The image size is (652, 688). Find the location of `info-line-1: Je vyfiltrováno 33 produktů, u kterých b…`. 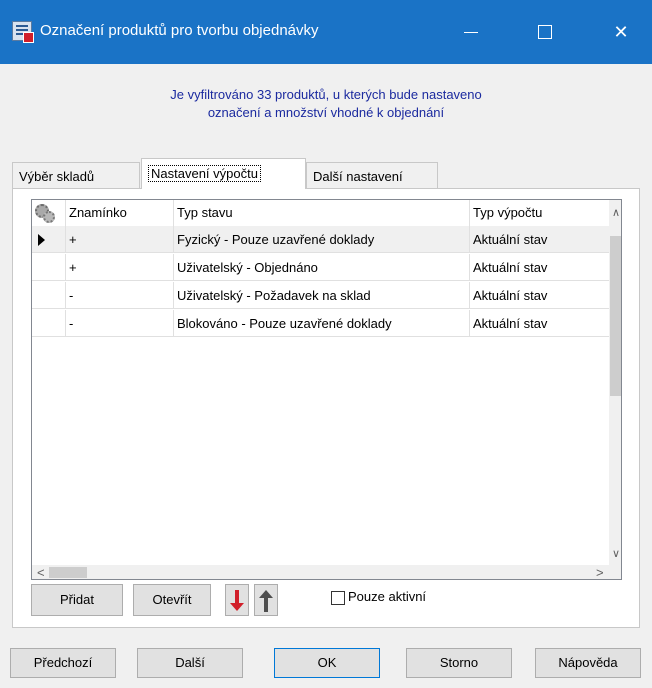

info-line-1: Je vyfiltrováno 33 produktů, u kterých b… is located at coordinates (326, 94).